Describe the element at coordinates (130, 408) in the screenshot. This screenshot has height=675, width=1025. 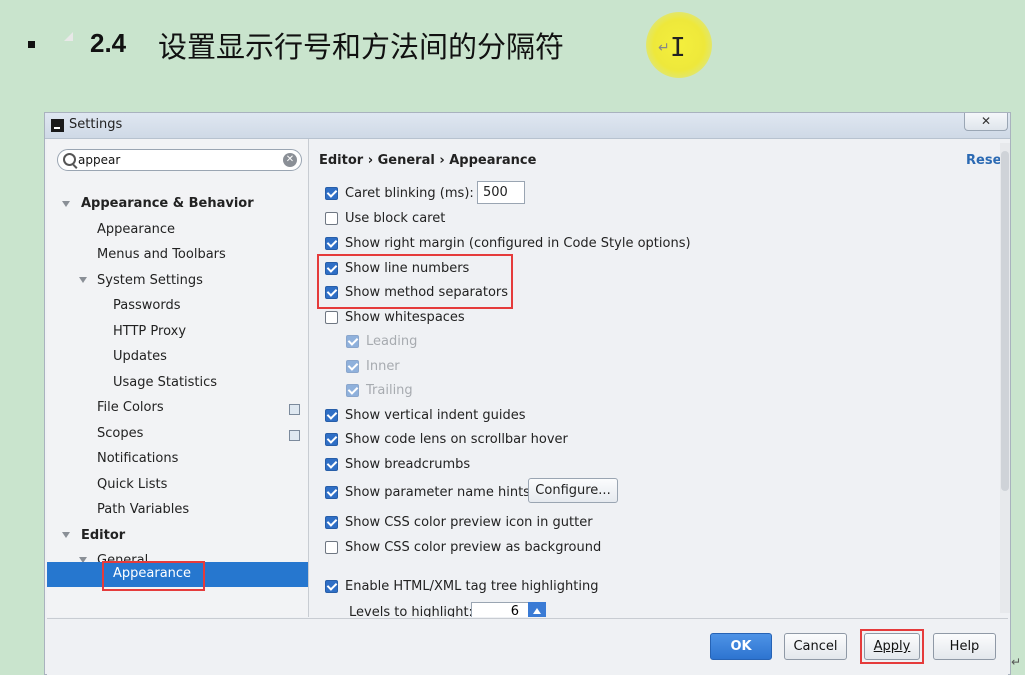
I see `tree-item-file-colors: File Colors` at that location.